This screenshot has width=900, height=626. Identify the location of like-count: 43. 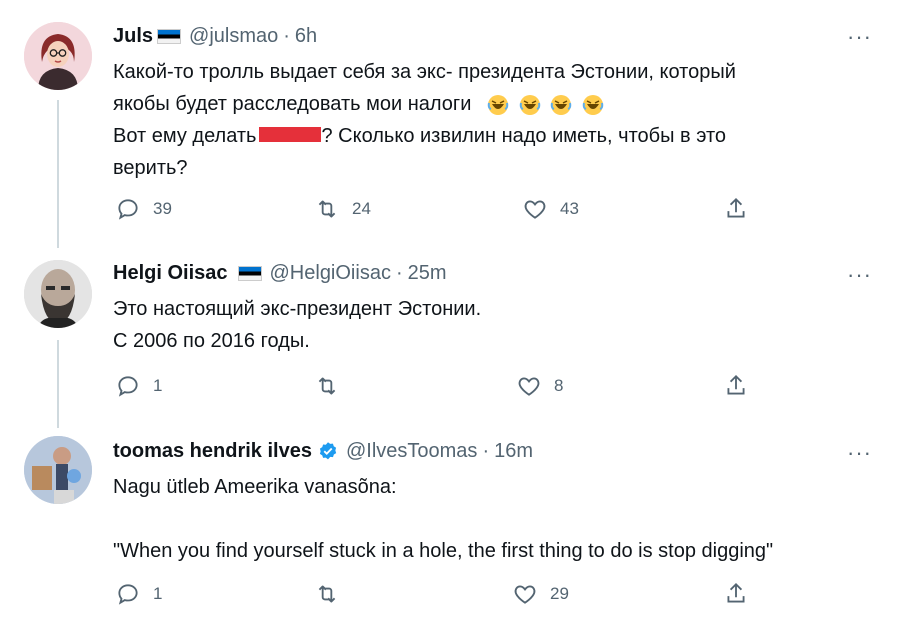
(569, 208).